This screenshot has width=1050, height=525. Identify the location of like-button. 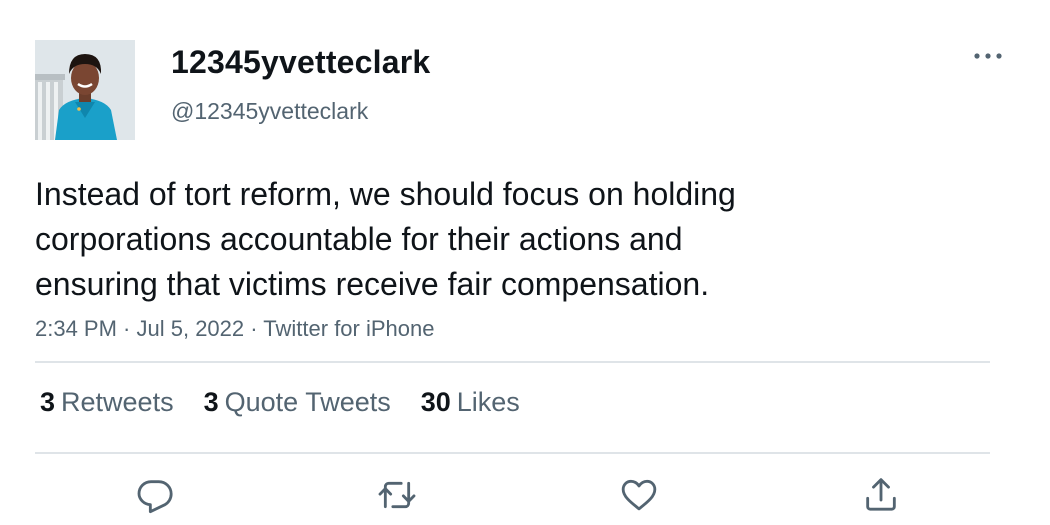
(639, 495).